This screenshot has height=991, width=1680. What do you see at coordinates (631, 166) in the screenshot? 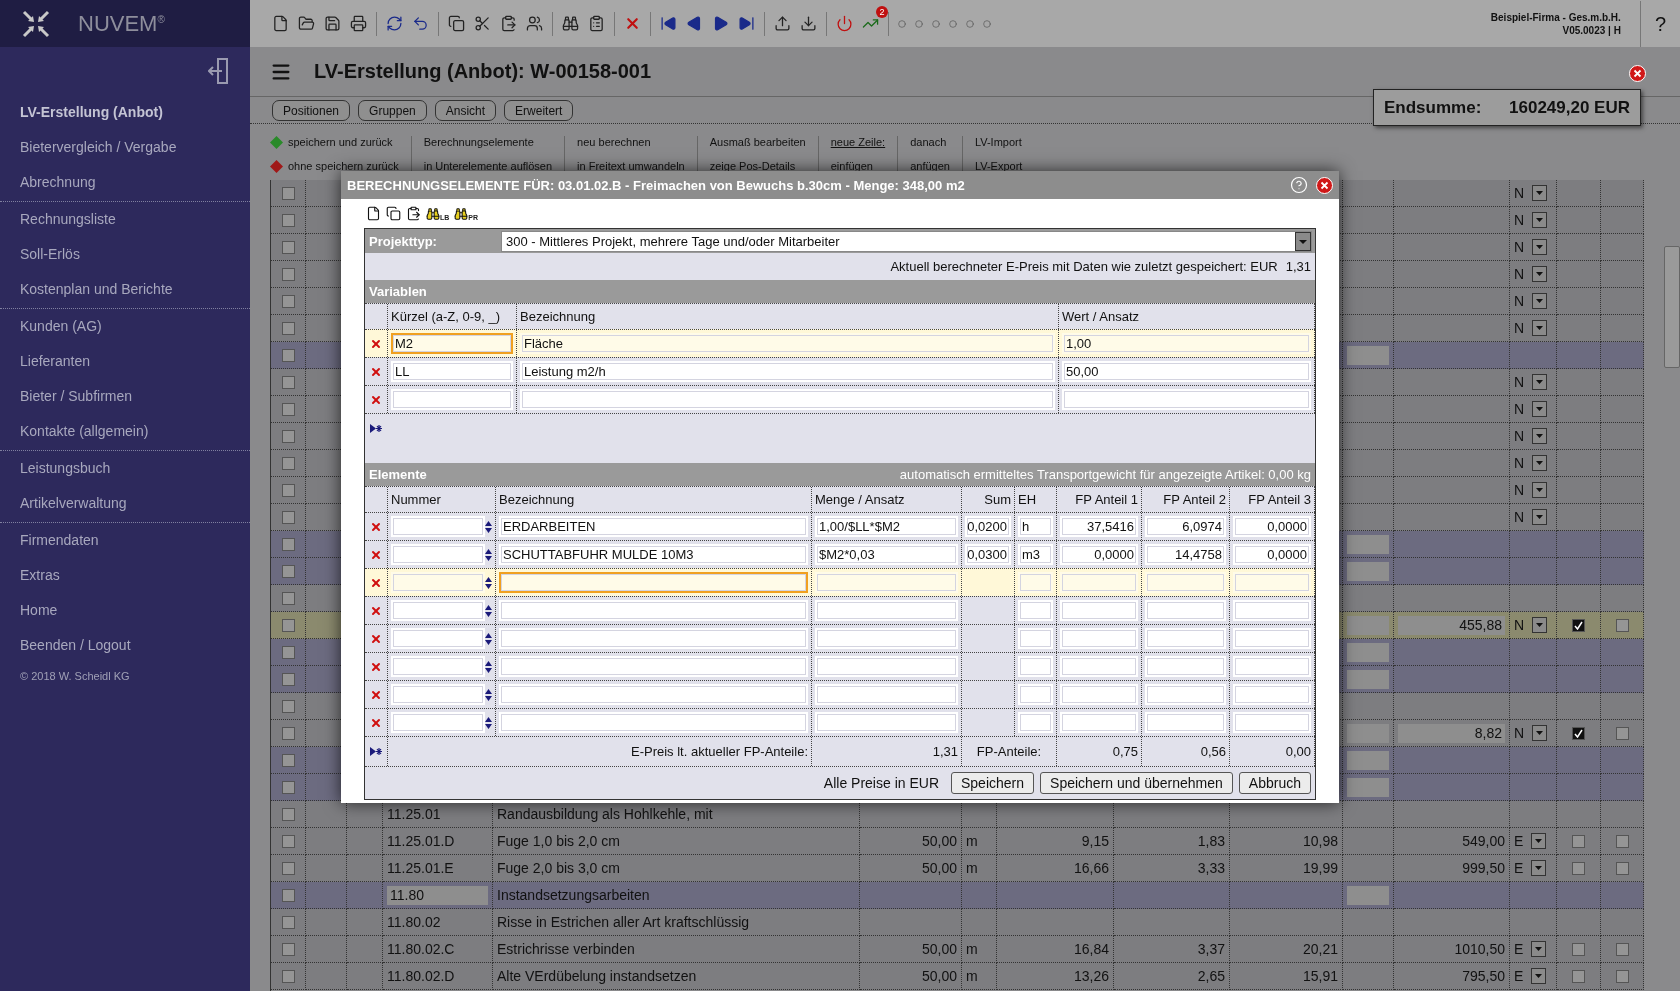
I see `action-link: in Freitext umwandeln` at bounding box center [631, 166].